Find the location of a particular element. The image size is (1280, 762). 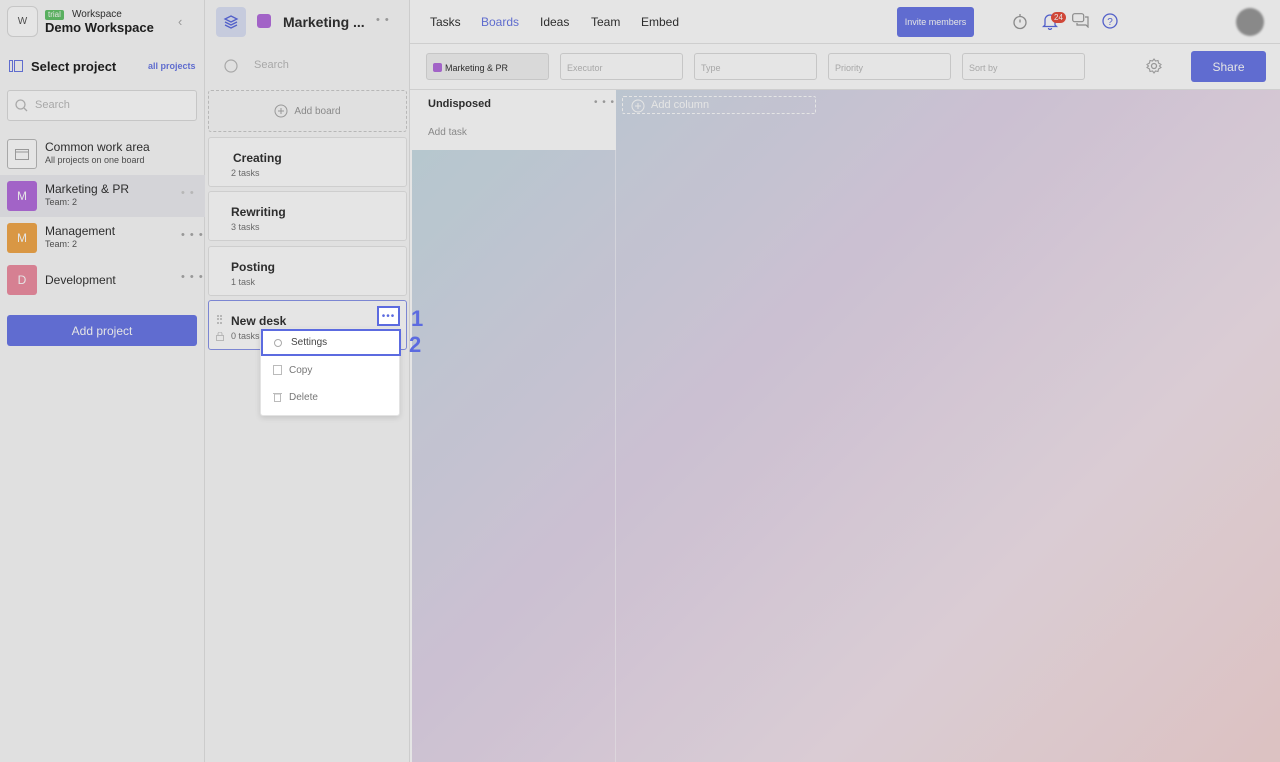

tab-ideas: Ideas is located at coordinates (554, 22).